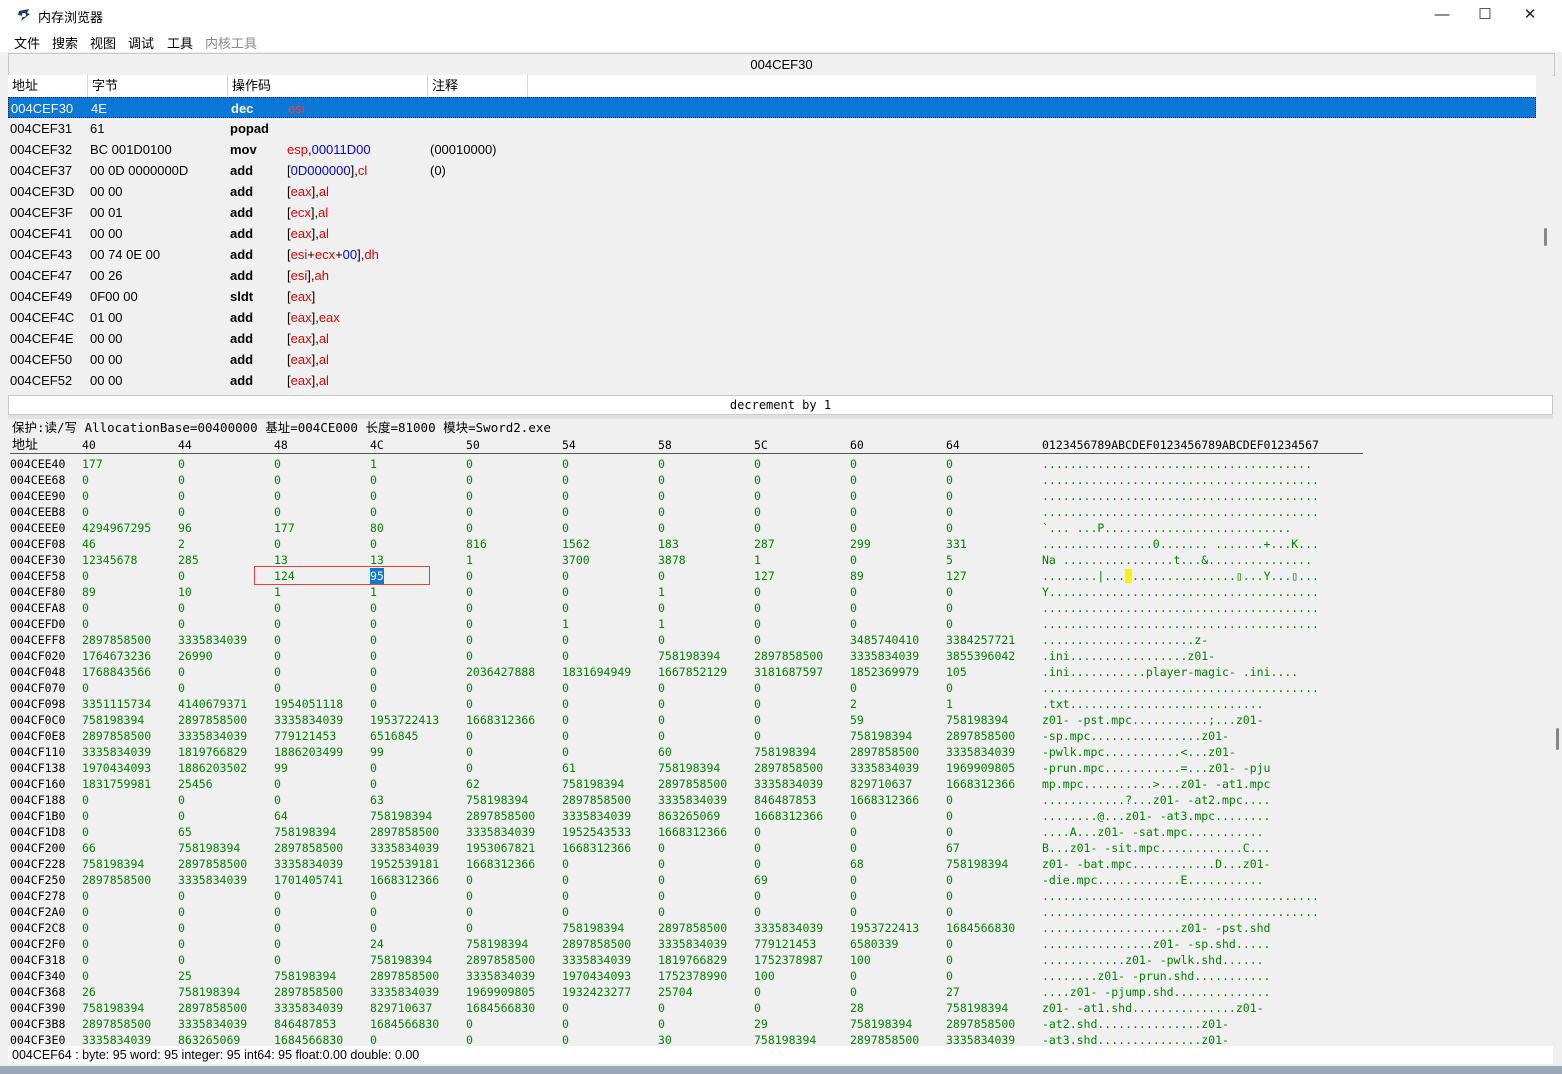 This screenshot has width=1562, height=1074. What do you see at coordinates (1125, 640) in the screenshot?
I see `hex-ascii: ......................z-` at bounding box center [1125, 640].